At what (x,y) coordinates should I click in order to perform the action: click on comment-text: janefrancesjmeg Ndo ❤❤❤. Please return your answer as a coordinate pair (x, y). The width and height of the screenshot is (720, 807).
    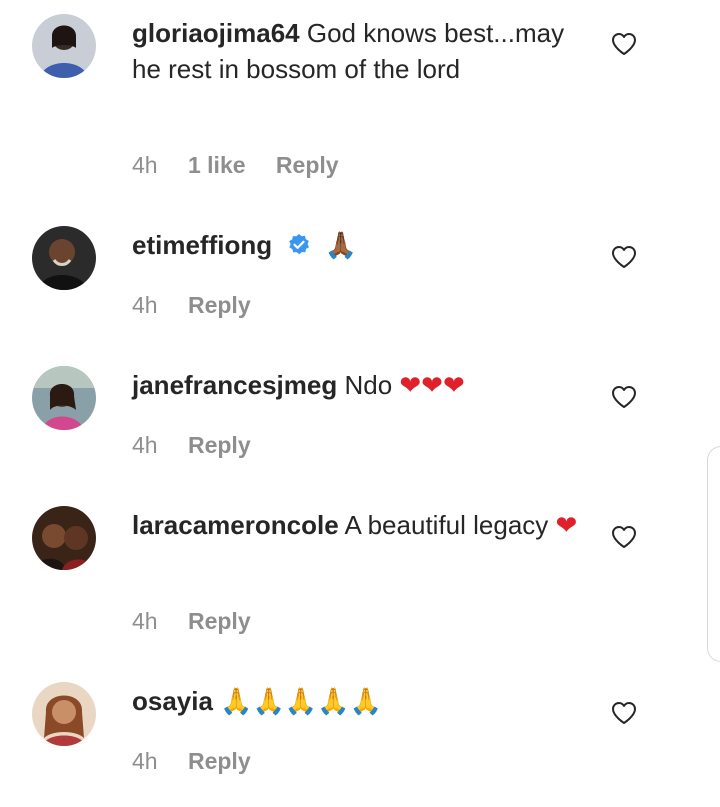
    Looking at the image, I should click on (357, 385).